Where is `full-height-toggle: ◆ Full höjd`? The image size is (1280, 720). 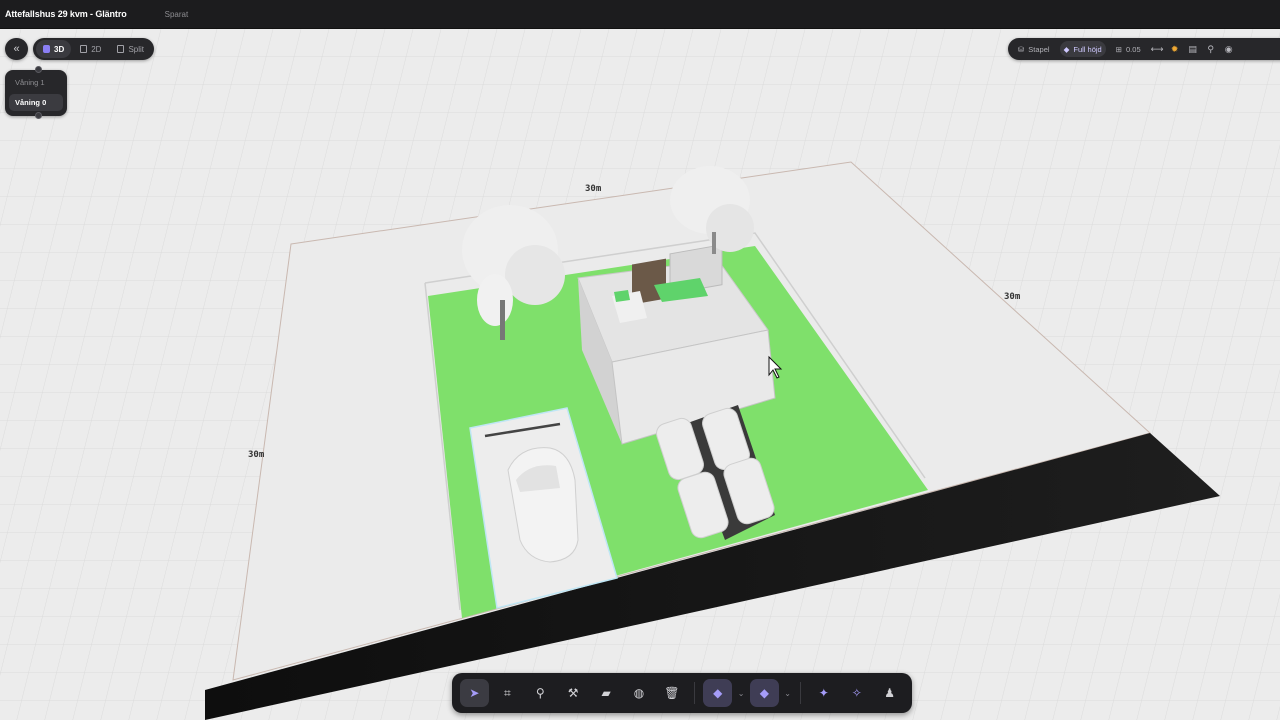
full-height-toggle: ◆ Full höjd is located at coordinates (1082, 49).